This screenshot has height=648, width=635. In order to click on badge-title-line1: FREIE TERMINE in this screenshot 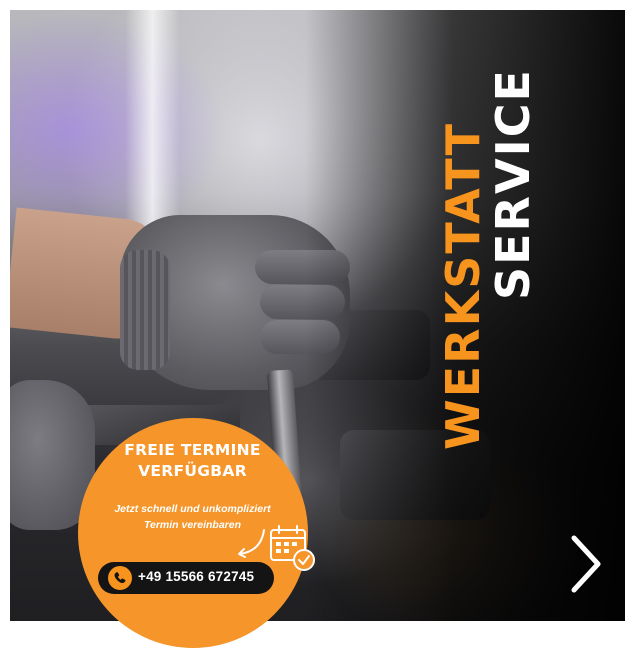, I will do `click(192, 450)`.